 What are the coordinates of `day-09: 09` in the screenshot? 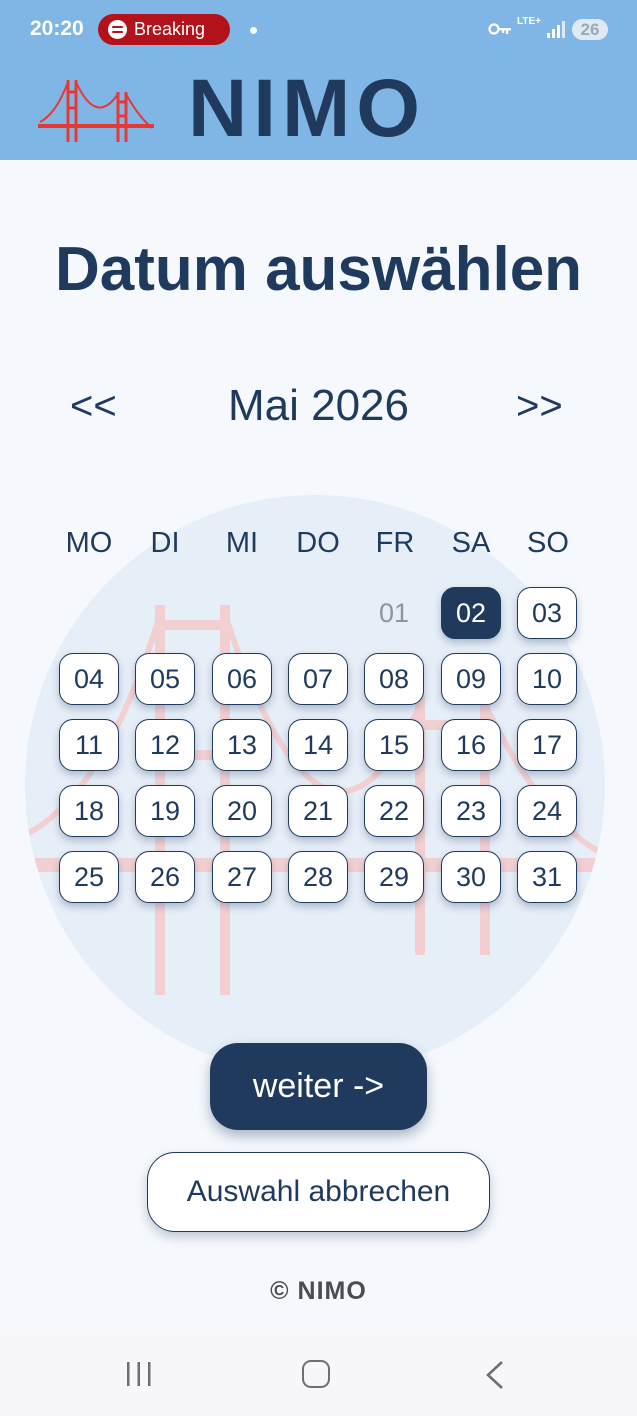 It's located at (471, 679).